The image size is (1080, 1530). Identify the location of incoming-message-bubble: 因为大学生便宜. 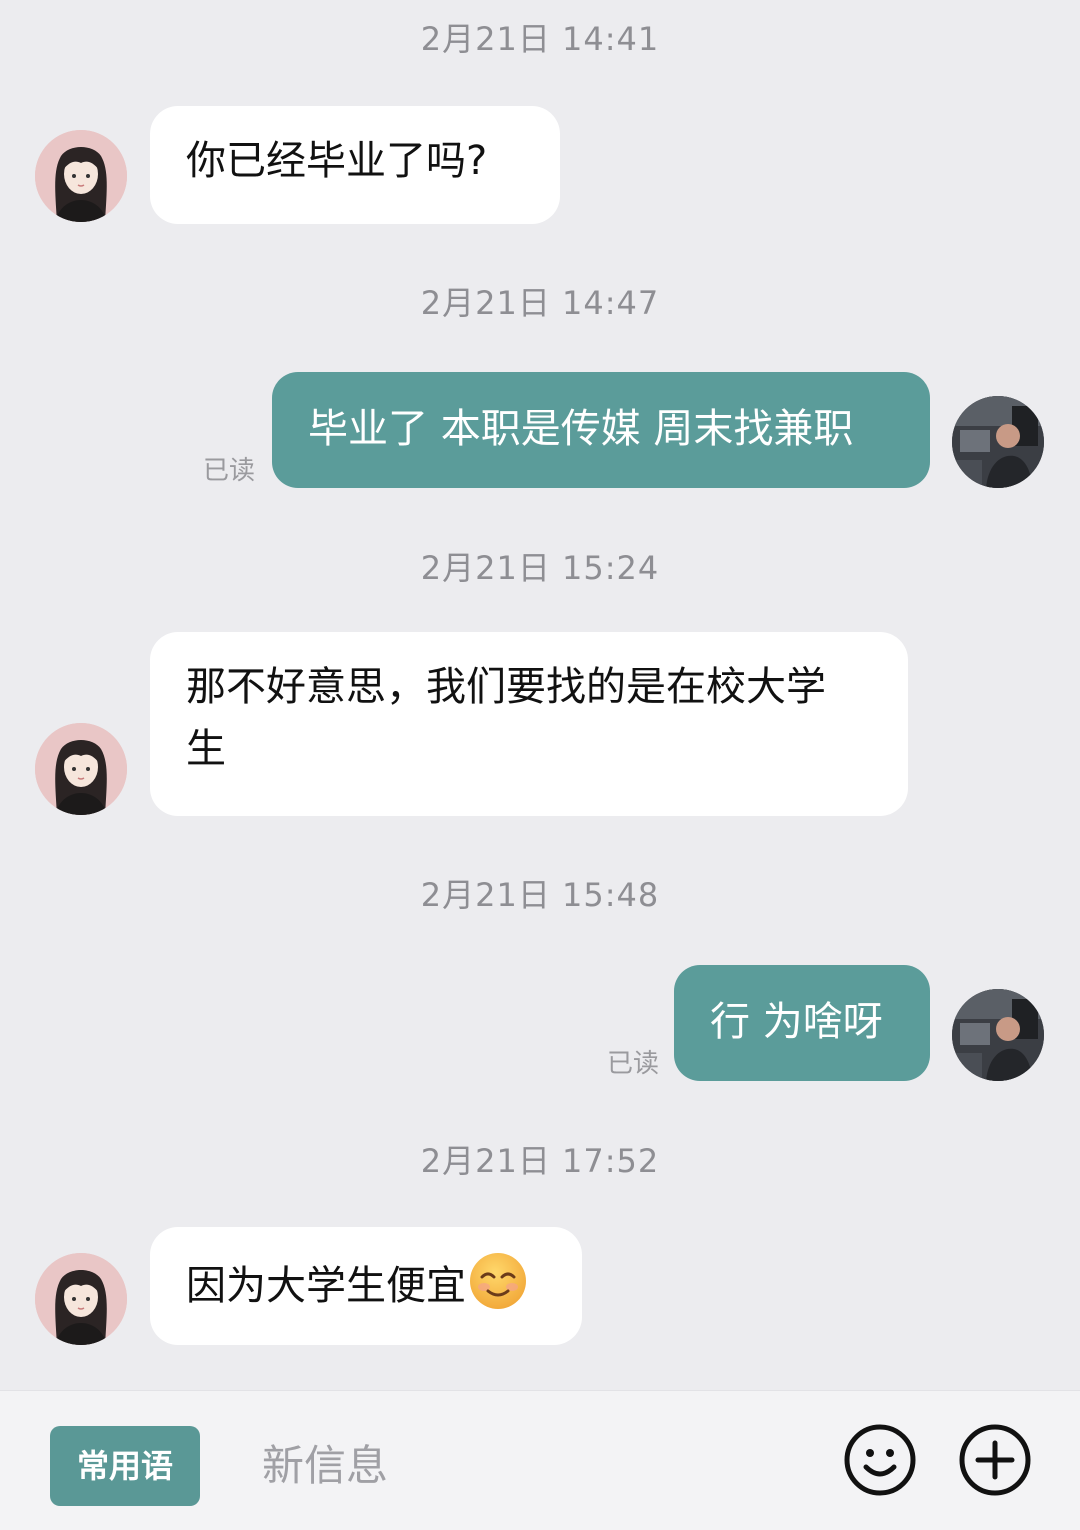
(366, 1286).